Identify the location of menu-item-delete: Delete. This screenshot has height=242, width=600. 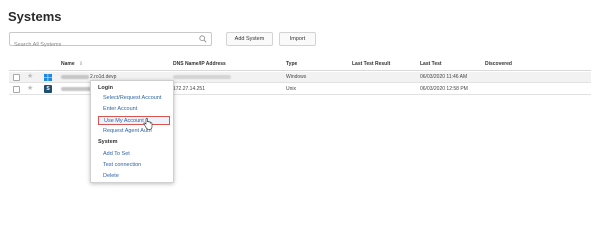
(134, 176).